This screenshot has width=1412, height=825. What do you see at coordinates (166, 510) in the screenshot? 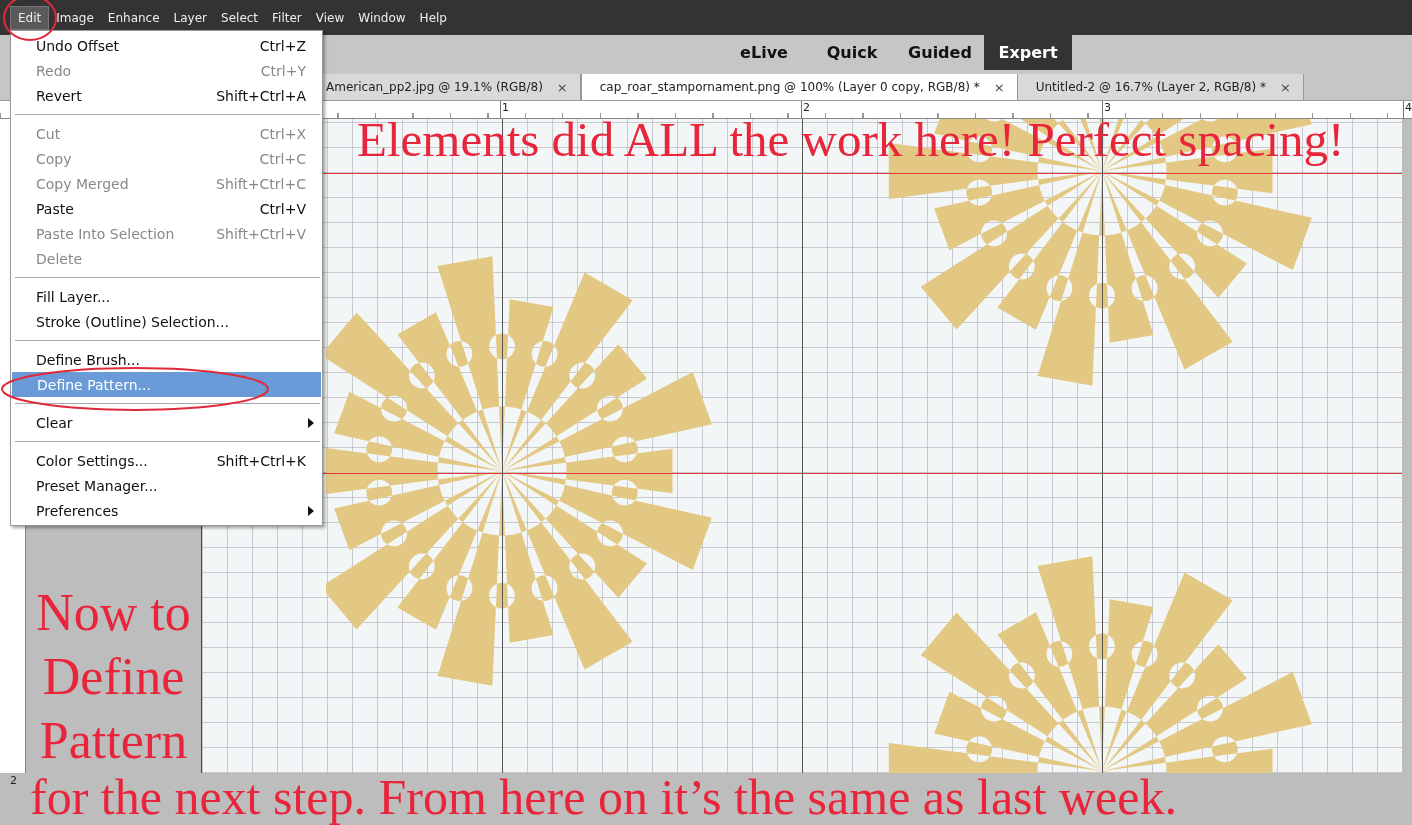
I see `menu-item: Preferences` at bounding box center [166, 510].